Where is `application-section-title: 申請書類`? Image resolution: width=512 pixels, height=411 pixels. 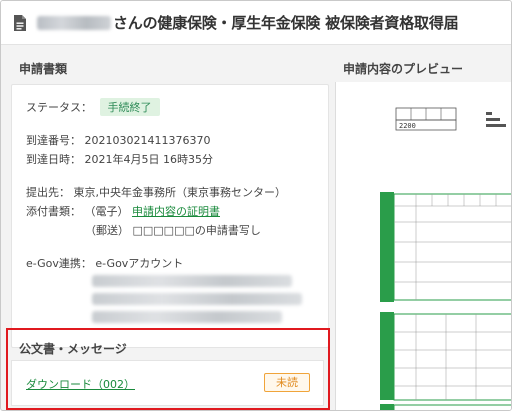
application-section-title: 申請書類 is located at coordinates (43, 69).